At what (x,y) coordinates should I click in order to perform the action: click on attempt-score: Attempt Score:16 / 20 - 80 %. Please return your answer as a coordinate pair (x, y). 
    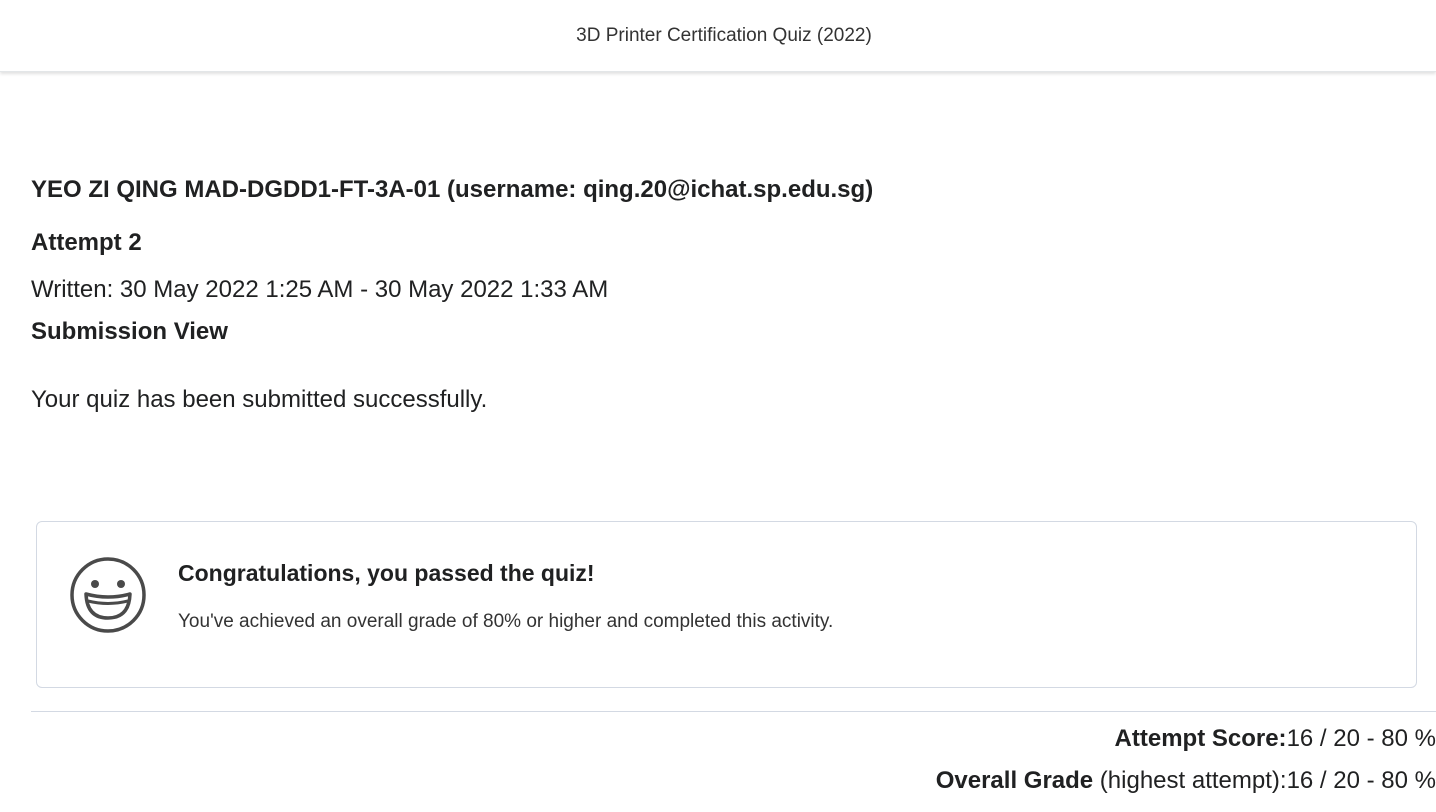
    Looking at the image, I should click on (1275, 739).